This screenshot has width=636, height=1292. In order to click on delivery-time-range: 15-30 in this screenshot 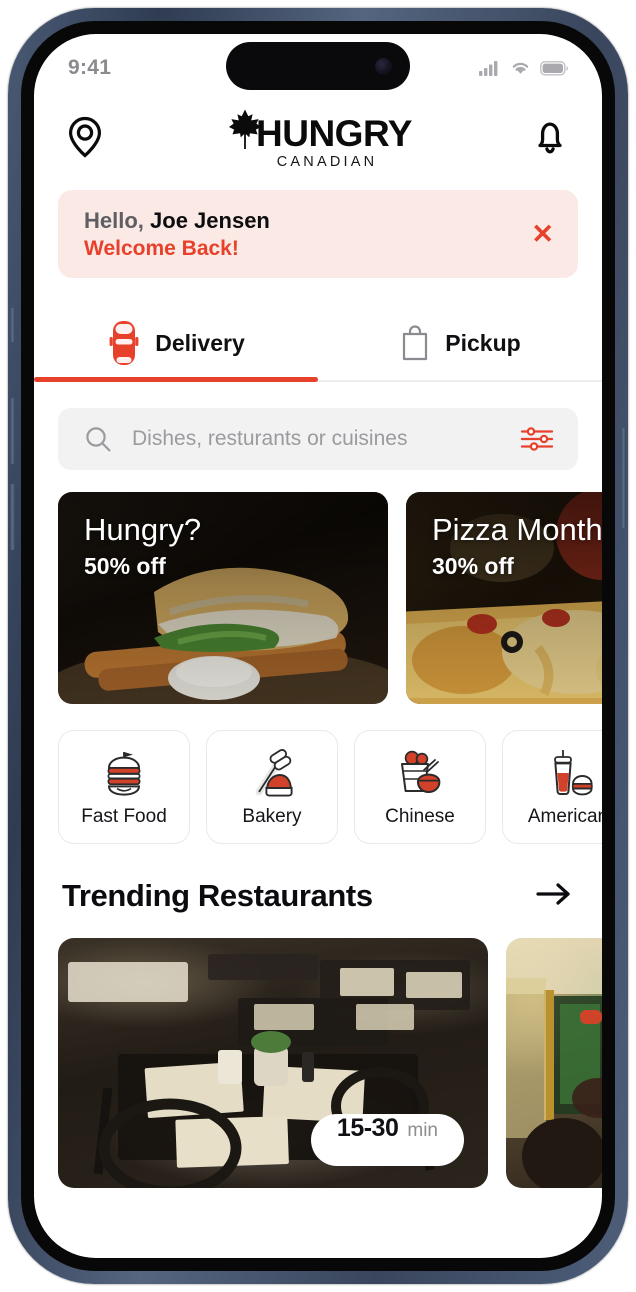, I will do `click(367, 1128)`.